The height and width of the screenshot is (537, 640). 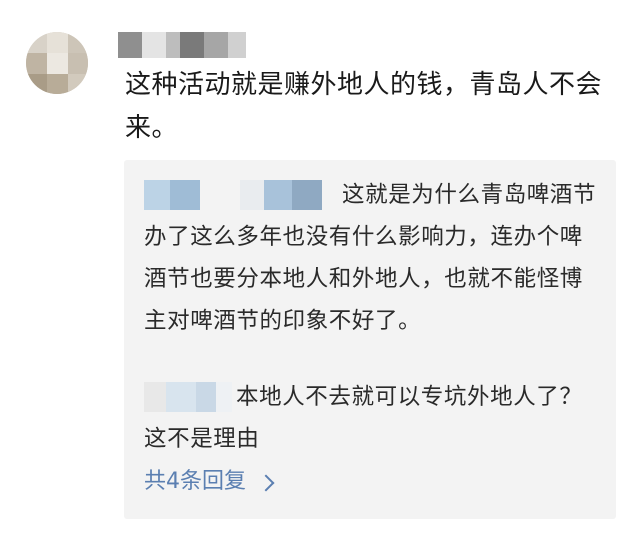 I want to click on comment-text: 这种活动就是赚外地人的钱，青岛人不会来。, so click(x=364, y=106).